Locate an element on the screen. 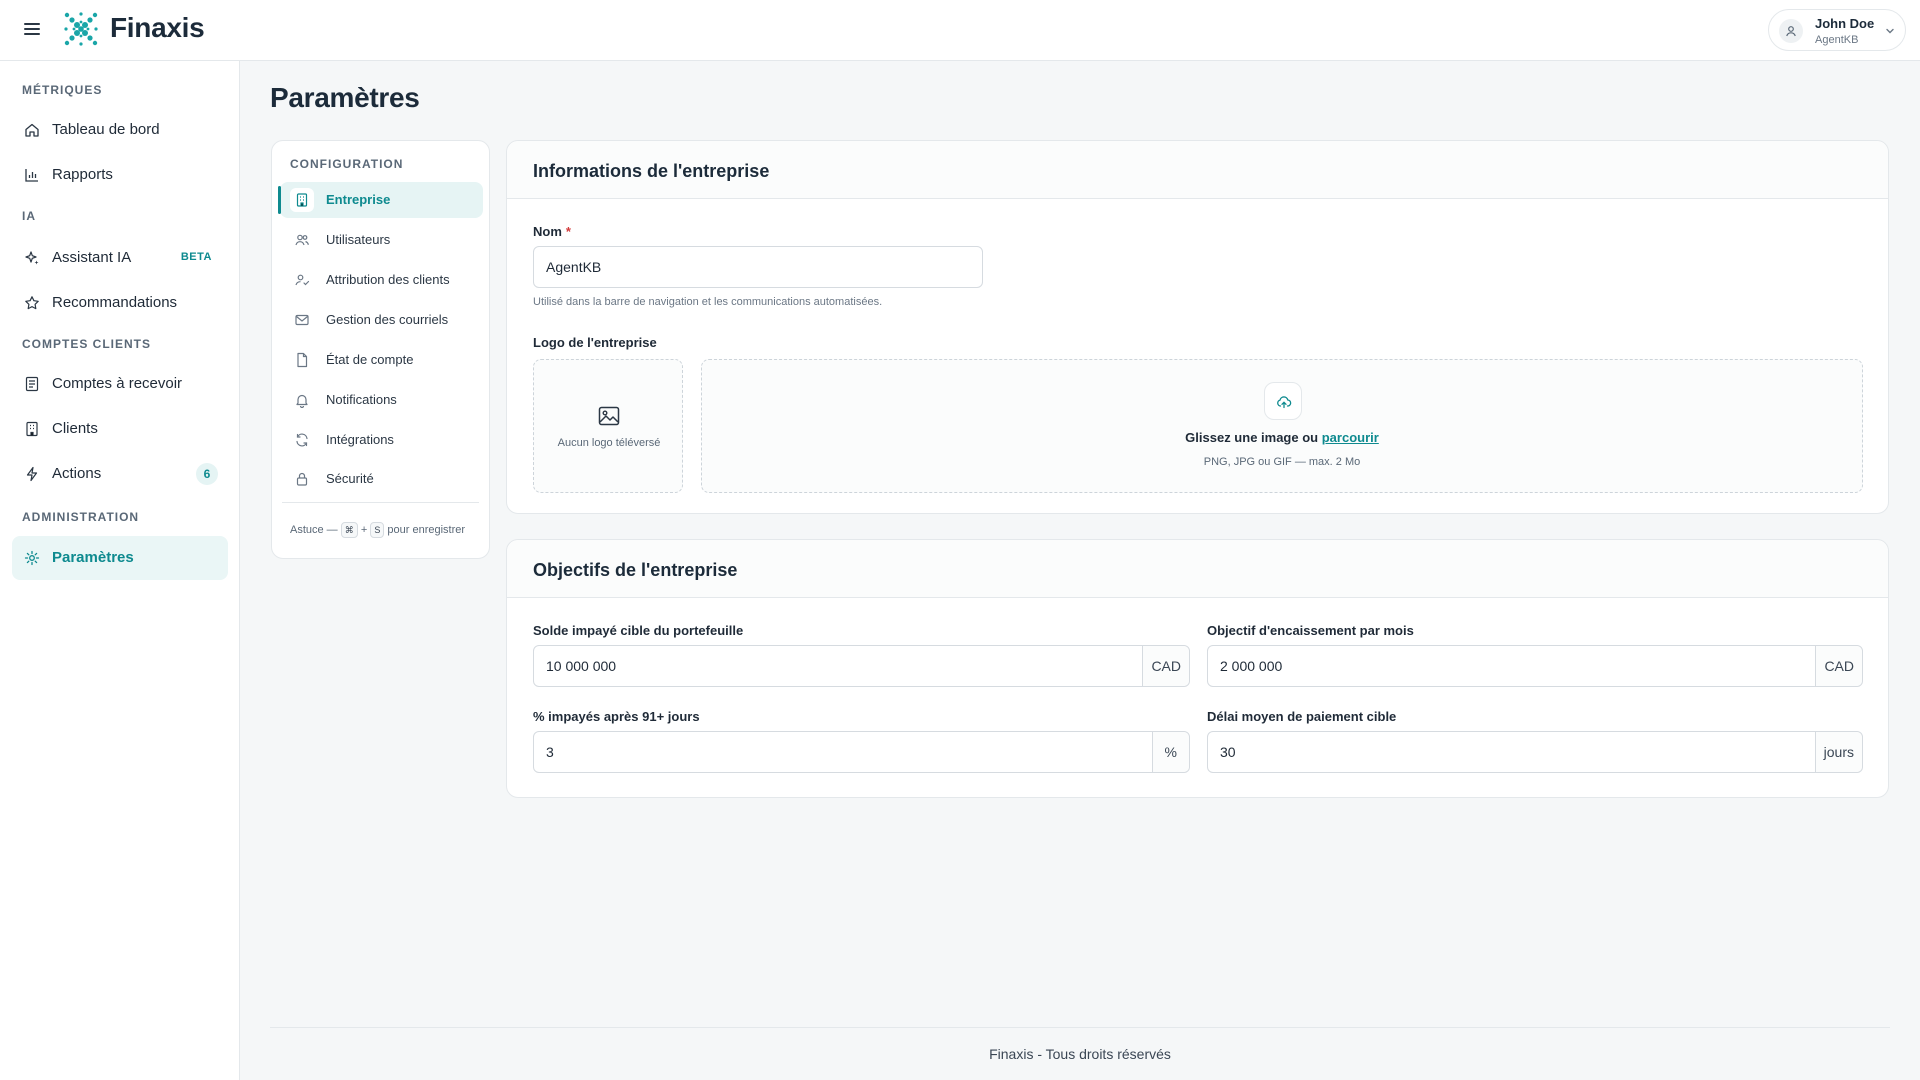  days-unit: jours is located at coordinates (1838, 752).